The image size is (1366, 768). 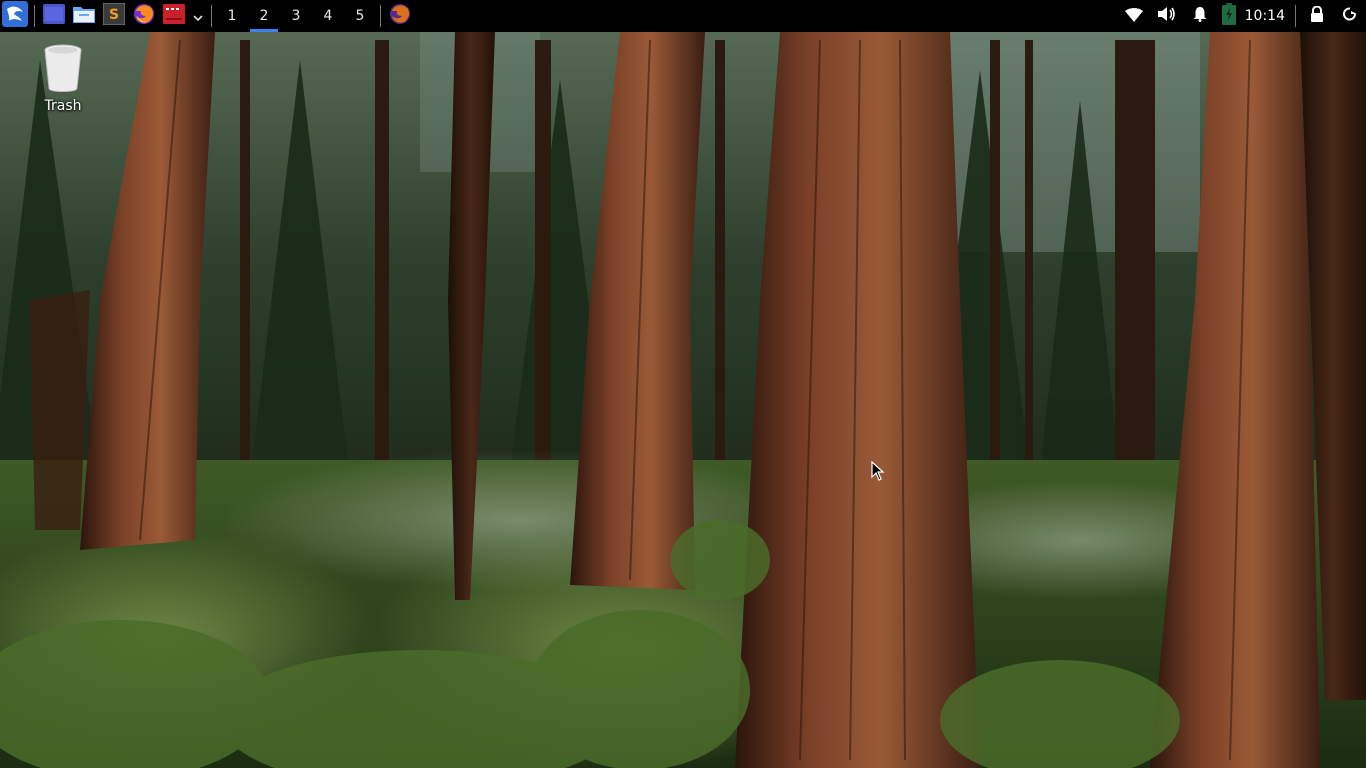 I want to click on speaker-icon, so click(x=1167, y=16).